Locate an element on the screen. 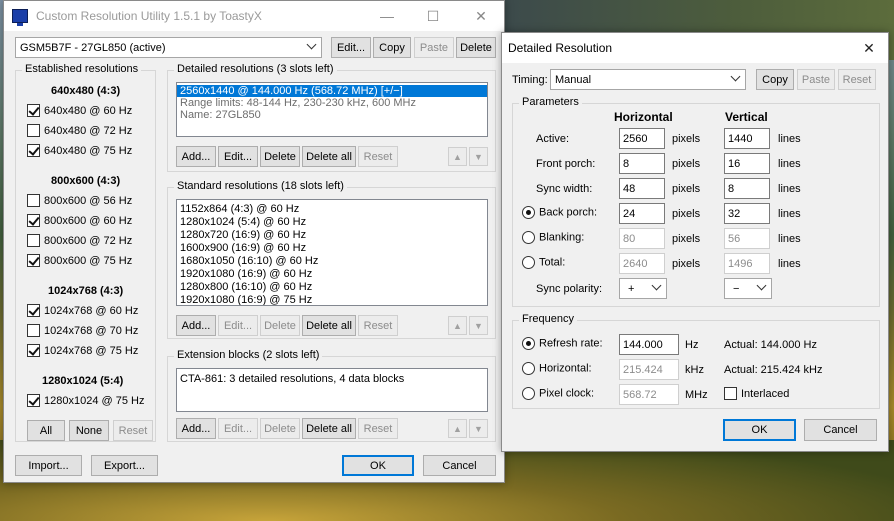 This screenshot has width=894, height=521. extension-reset-button: Reset is located at coordinates (378, 428).